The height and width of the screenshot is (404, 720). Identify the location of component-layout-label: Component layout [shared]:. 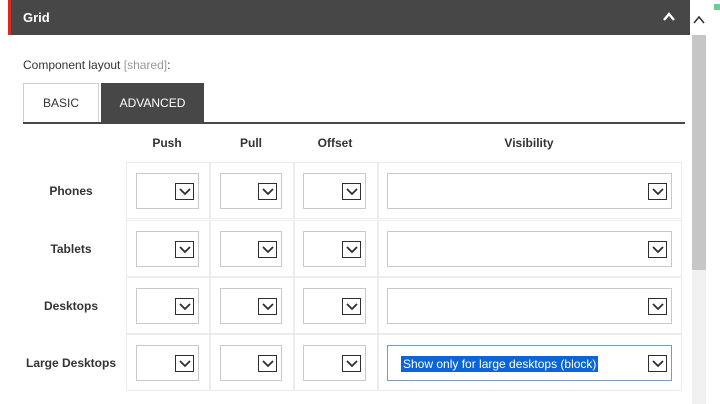
(96, 65).